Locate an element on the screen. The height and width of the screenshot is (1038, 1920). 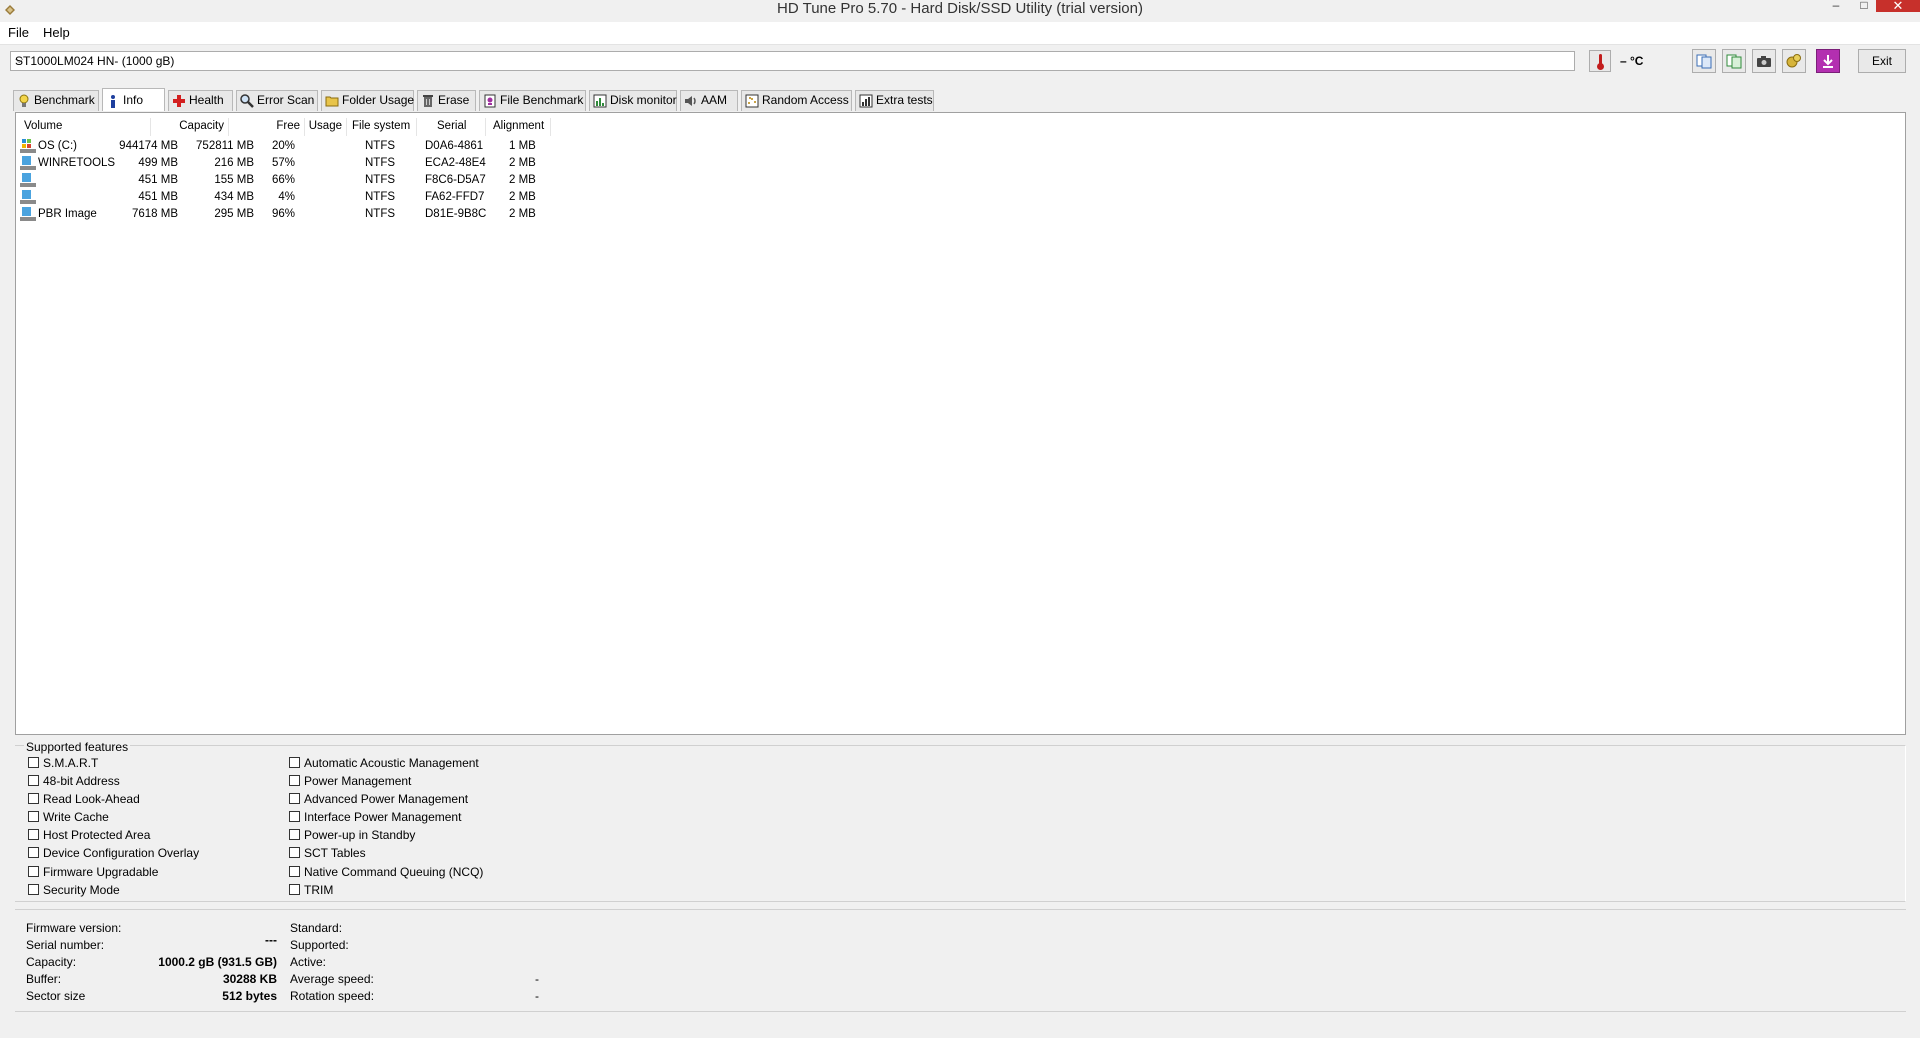
tab-aam: AAM is located at coordinates (709, 100).